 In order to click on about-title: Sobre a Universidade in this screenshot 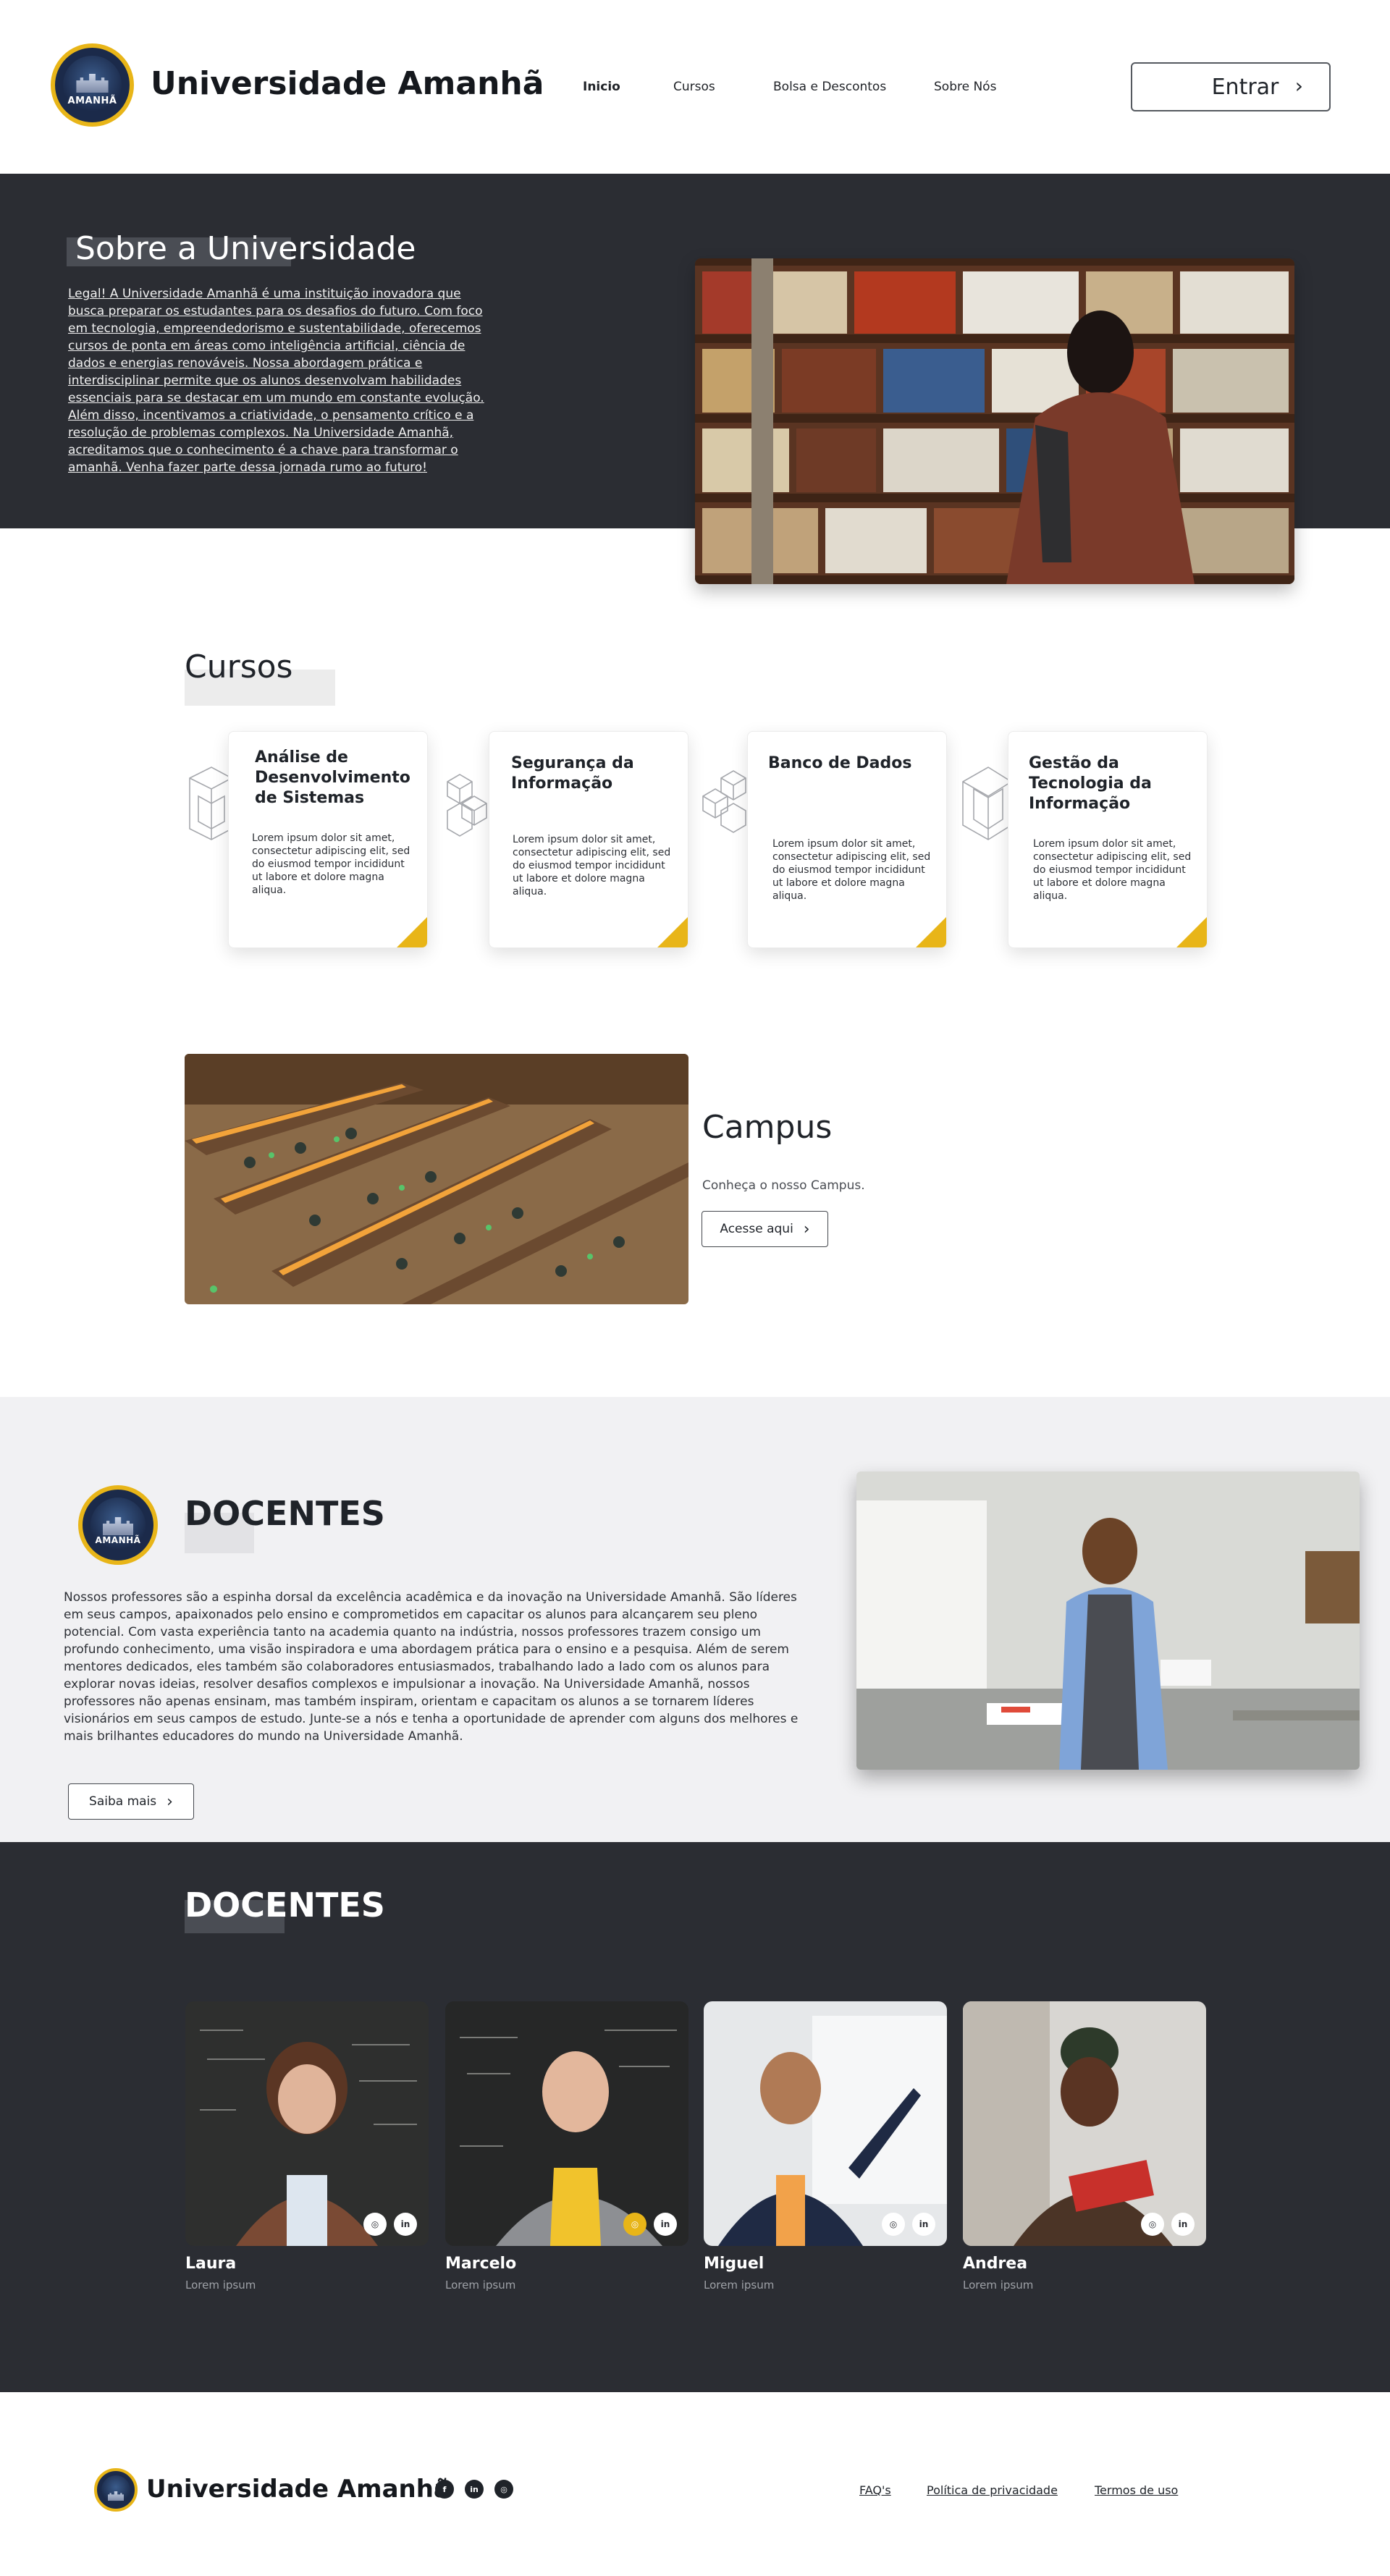, I will do `click(246, 249)`.